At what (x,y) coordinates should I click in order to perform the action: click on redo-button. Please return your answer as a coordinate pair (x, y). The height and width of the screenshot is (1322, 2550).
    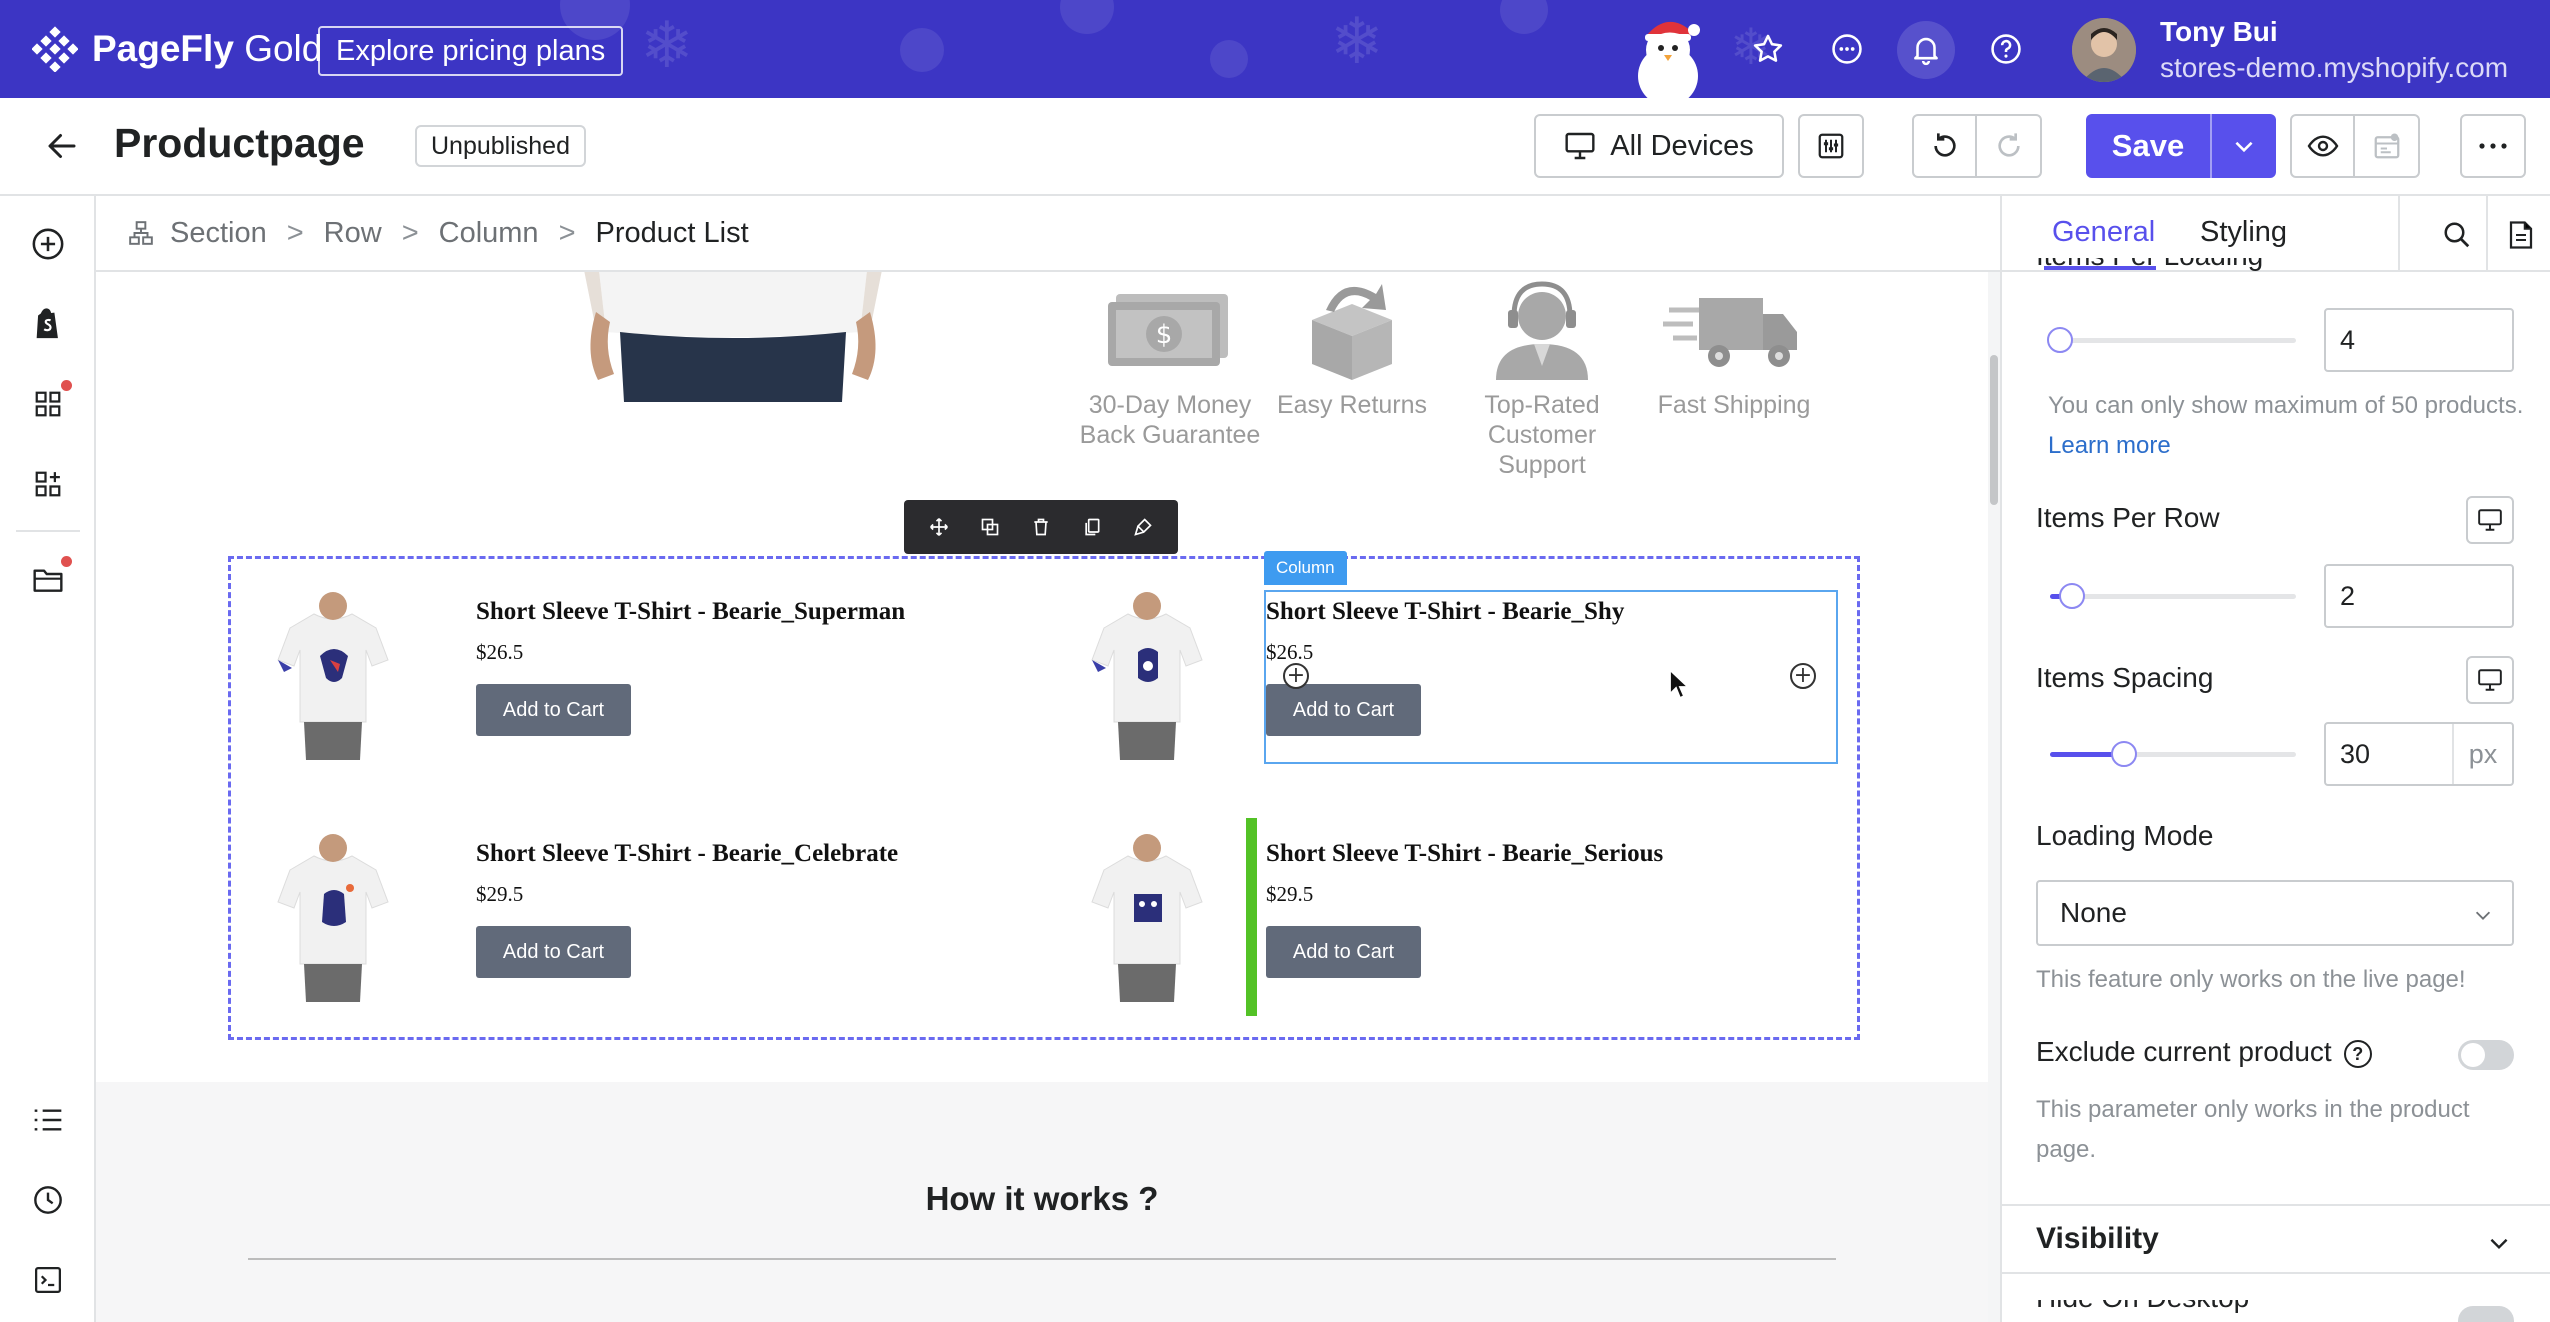
    Looking at the image, I should click on (2008, 146).